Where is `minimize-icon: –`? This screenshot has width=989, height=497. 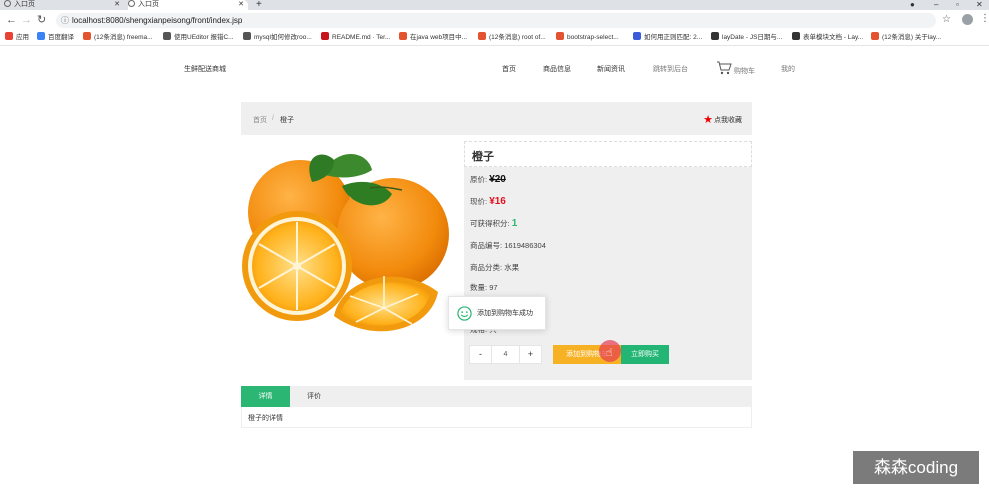 minimize-icon: – is located at coordinates (936, 4).